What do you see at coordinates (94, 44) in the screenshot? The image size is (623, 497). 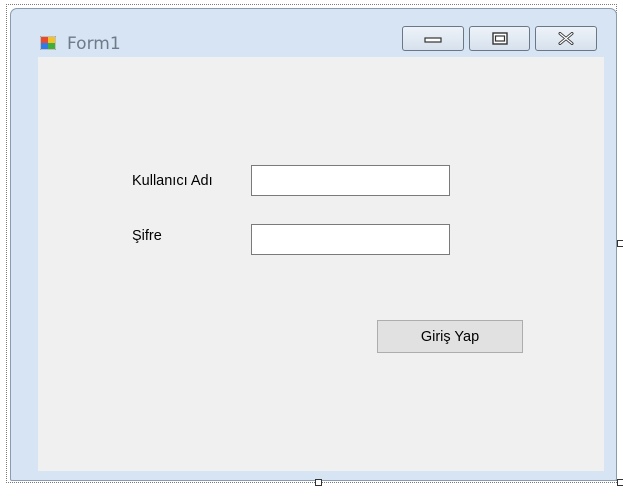 I see `window-title: Form1` at bounding box center [94, 44].